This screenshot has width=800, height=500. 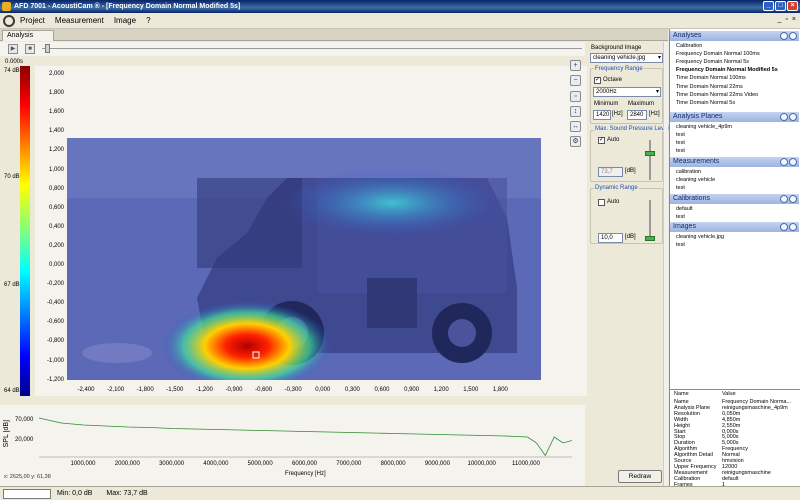 What do you see at coordinates (575, 141) in the screenshot?
I see `settings-icon: ⚙` at bounding box center [575, 141].